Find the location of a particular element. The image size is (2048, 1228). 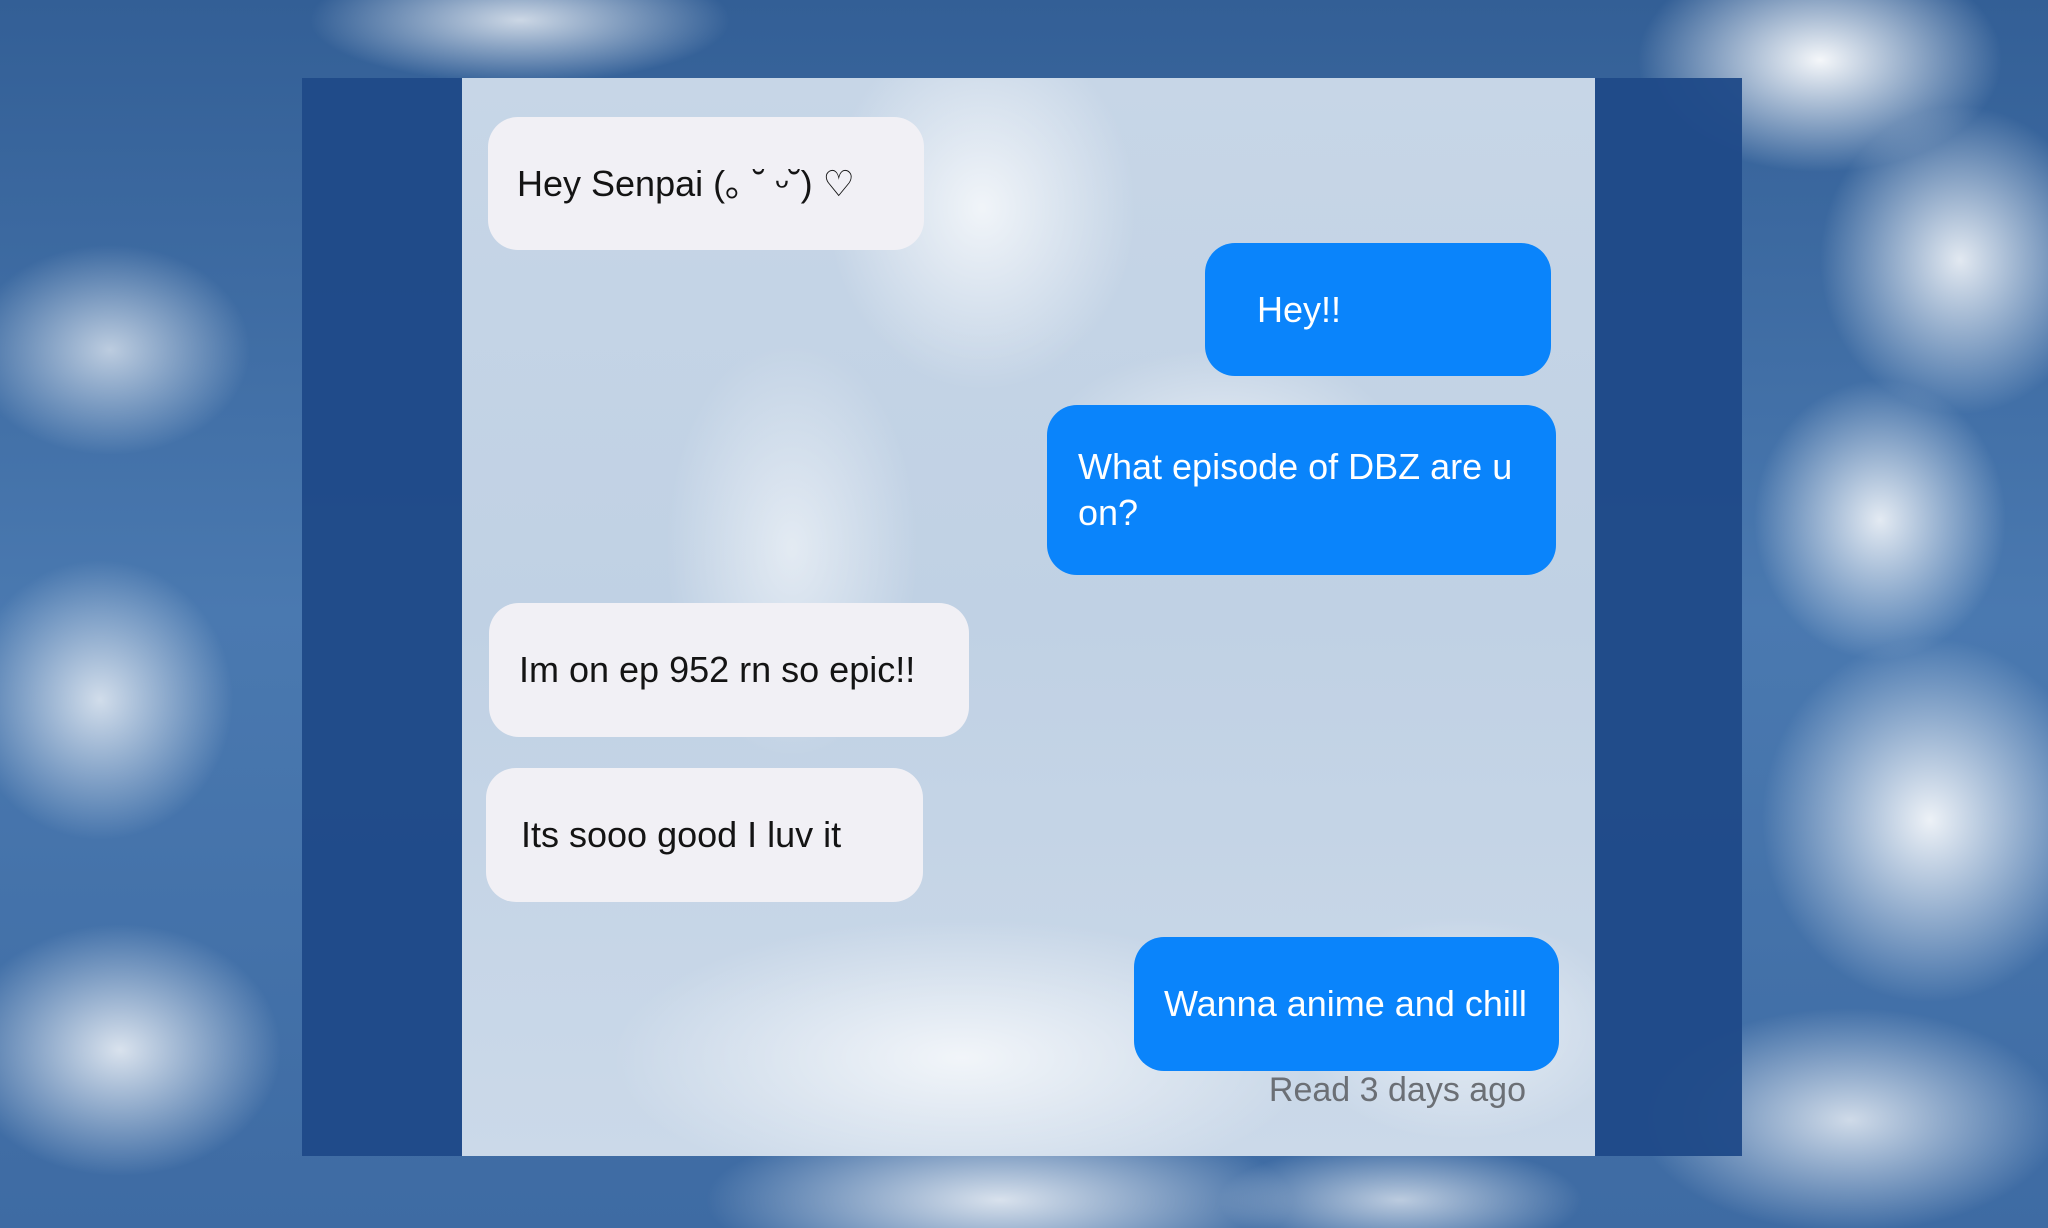

read-receipt: Read 3 days ago is located at coordinates (1397, 1090).